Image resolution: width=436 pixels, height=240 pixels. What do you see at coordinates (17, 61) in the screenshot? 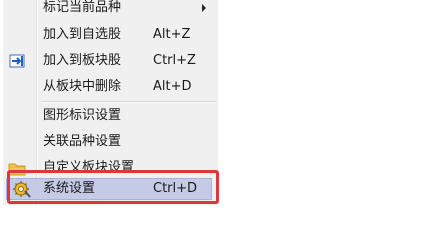
I see `add-to-block-icon` at bounding box center [17, 61].